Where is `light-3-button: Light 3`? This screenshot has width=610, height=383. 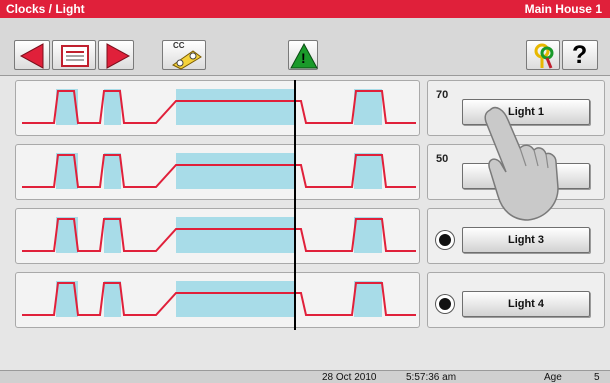 light-3-button: Light 3 is located at coordinates (526, 240).